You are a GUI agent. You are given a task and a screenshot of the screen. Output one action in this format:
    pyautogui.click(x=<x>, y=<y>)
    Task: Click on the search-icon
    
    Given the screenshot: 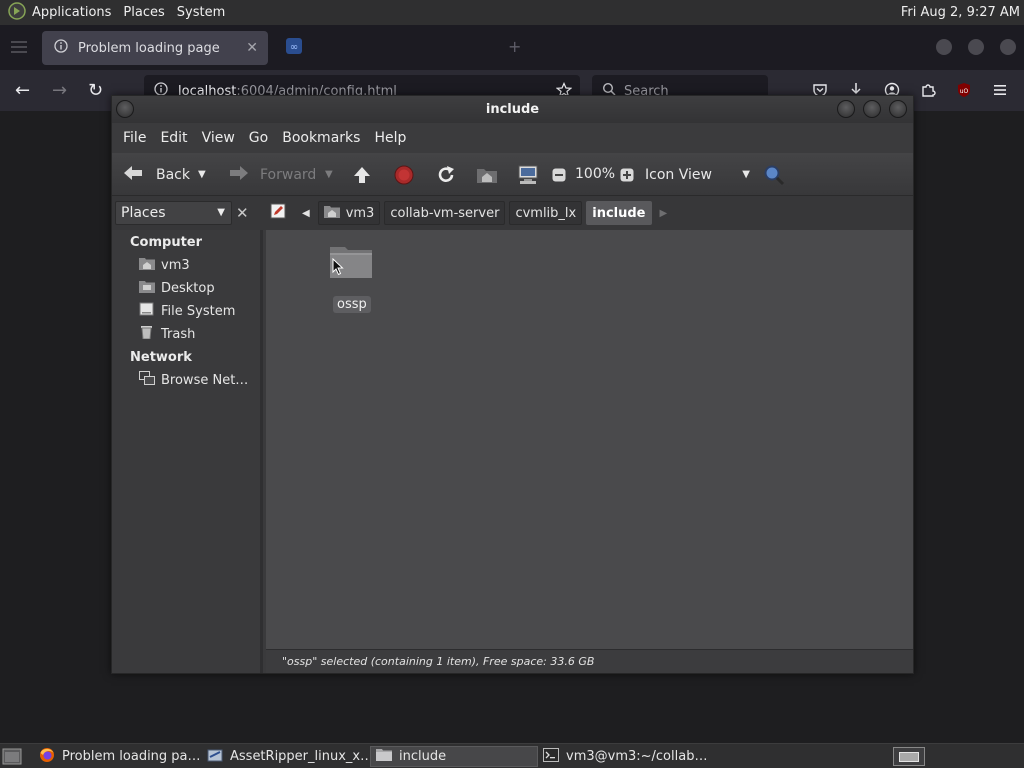 What is the action you would take?
    pyautogui.click(x=774, y=174)
    